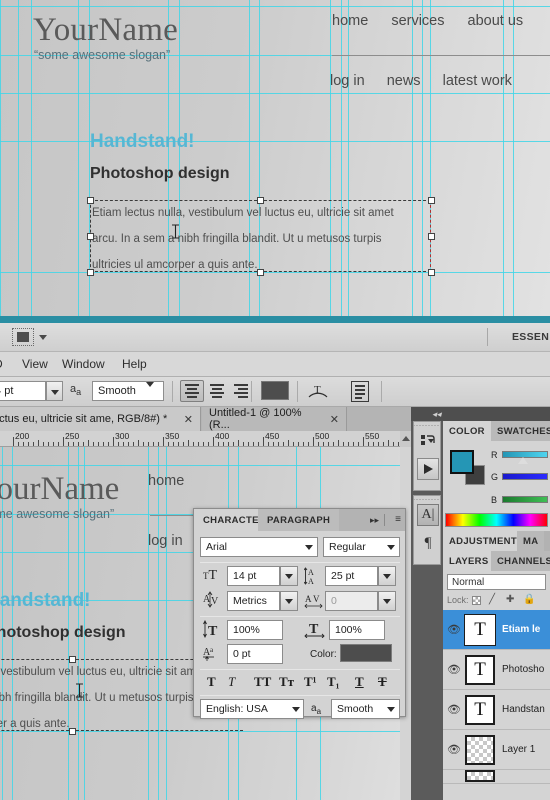 Image resolution: width=550 pixels, height=800 pixels. What do you see at coordinates (496, 520) in the screenshot?
I see `color-spectrum-ramp` at bounding box center [496, 520].